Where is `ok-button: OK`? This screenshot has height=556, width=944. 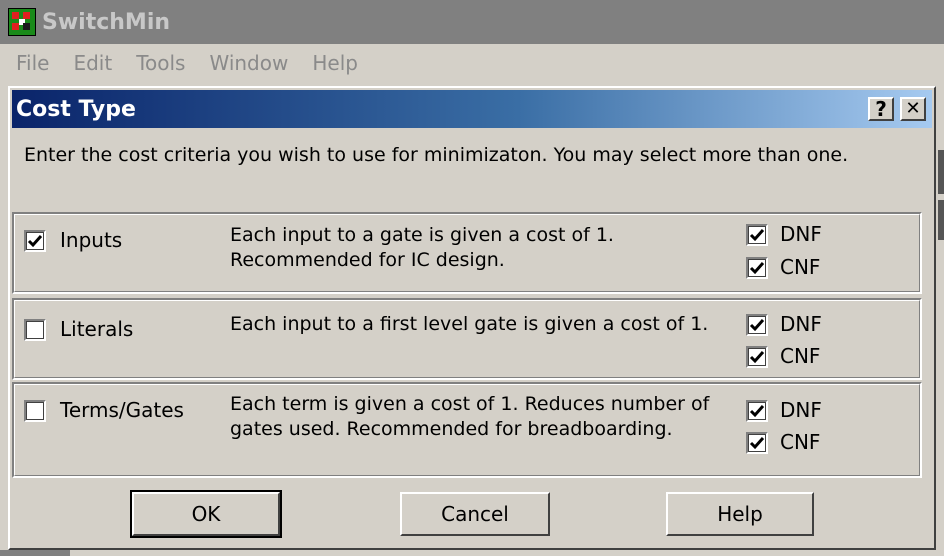
ok-button: OK is located at coordinates (206, 514).